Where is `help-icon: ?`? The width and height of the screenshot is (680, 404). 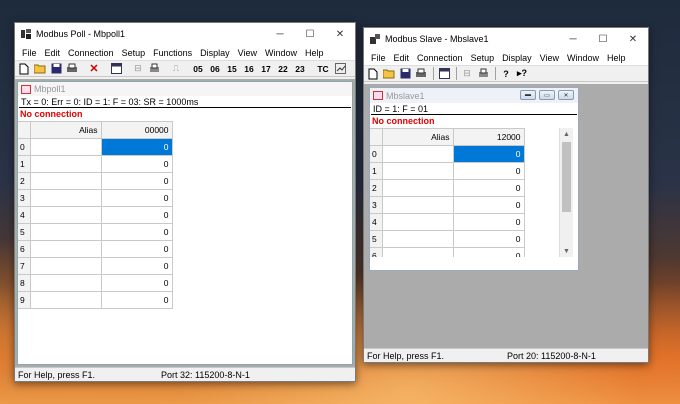
help-icon: ? is located at coordinates (506, 74).